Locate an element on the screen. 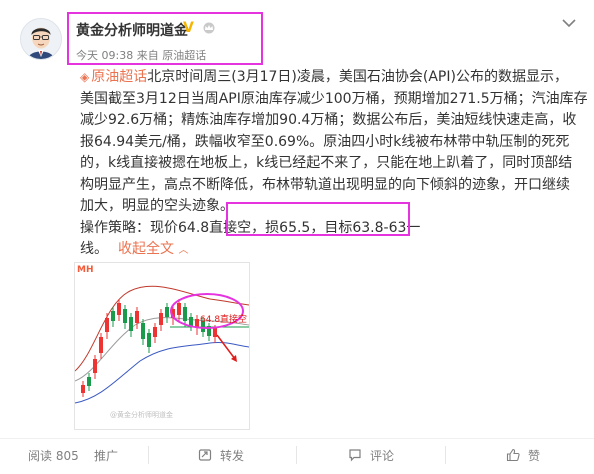  promote-label: 推广 is located at coordinates (106, 455).